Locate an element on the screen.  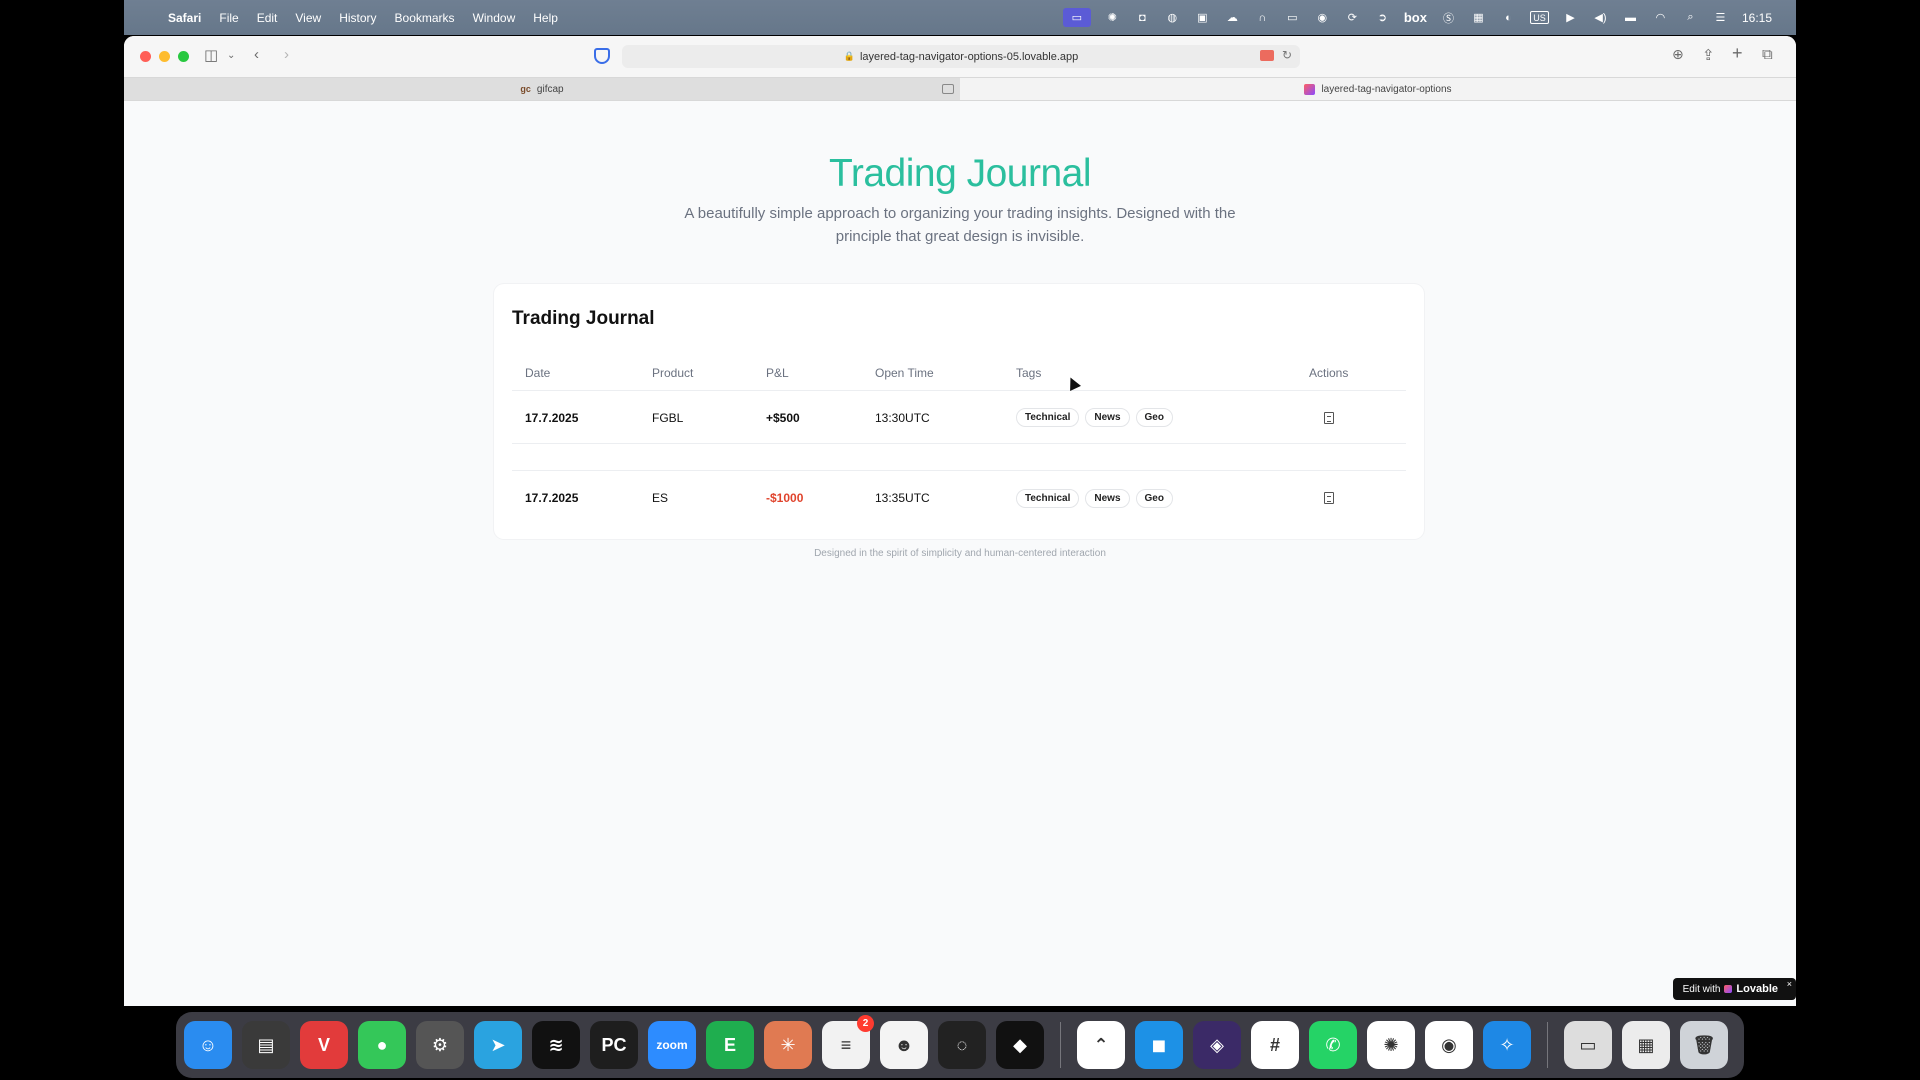
close-window-icon is located at coordinates (145, 56).